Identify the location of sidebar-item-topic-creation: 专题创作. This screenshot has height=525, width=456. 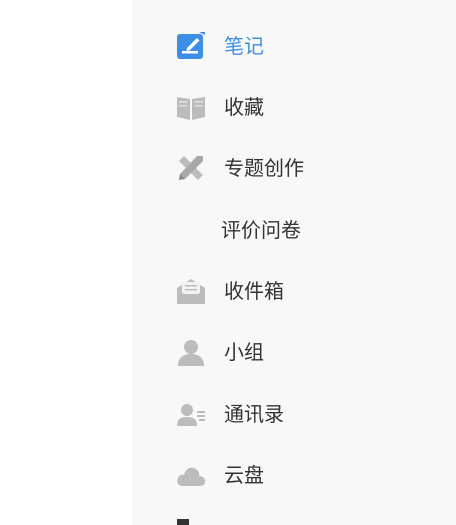
(294, 168).